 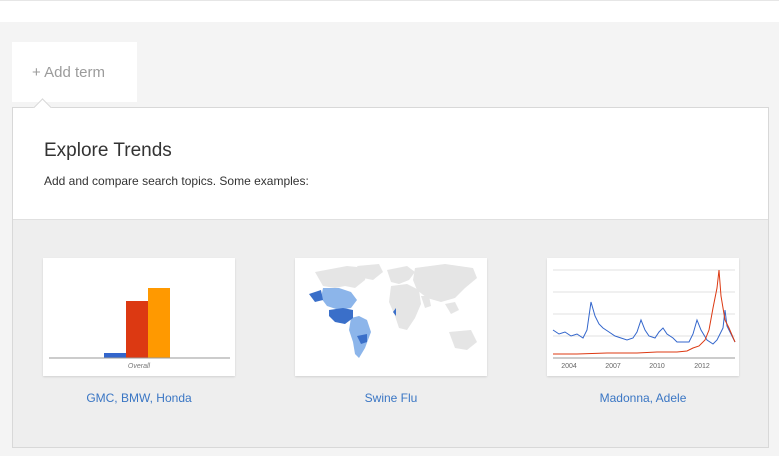 What do you see at coordinates (635, 366) in the screenshot?
I see `line-x-ticks: 2004 2007 2010 2012` at bounding box center [635, 366].